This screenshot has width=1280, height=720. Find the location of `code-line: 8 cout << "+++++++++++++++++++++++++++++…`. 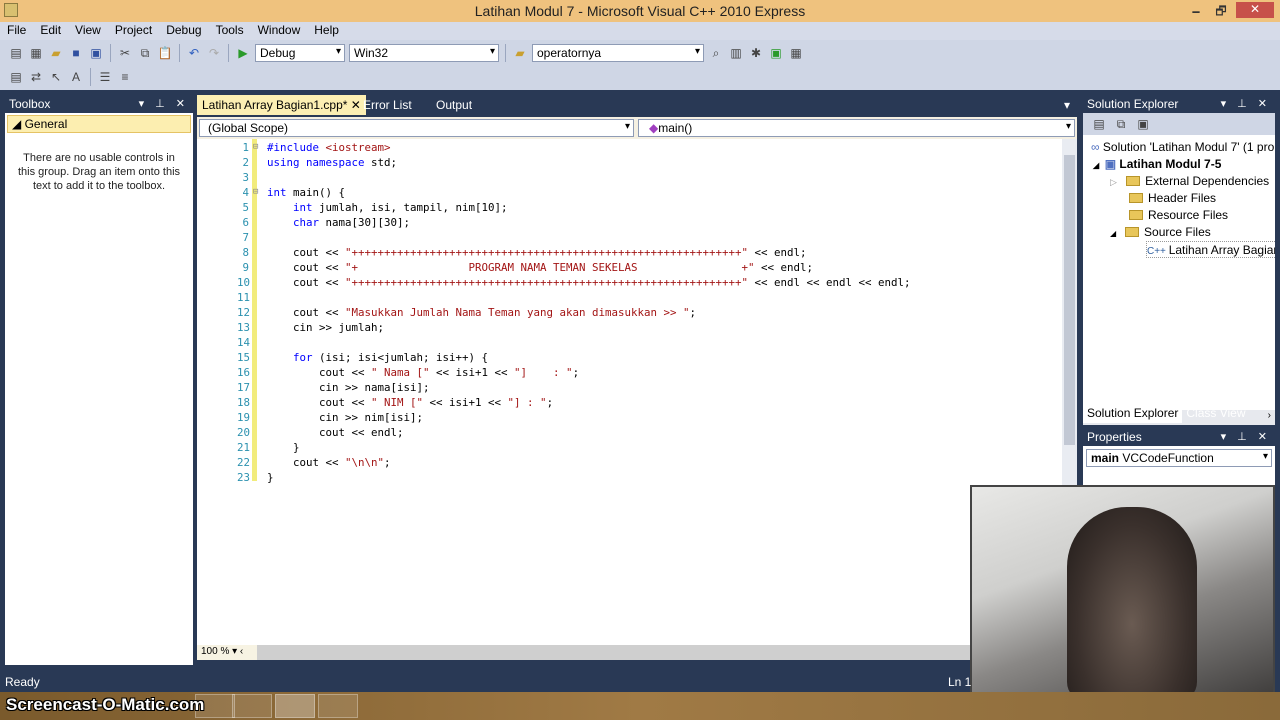

code-line: 8 cout << "+++++++++++++++++++++++++++++… is located at coordinates (574, 252).